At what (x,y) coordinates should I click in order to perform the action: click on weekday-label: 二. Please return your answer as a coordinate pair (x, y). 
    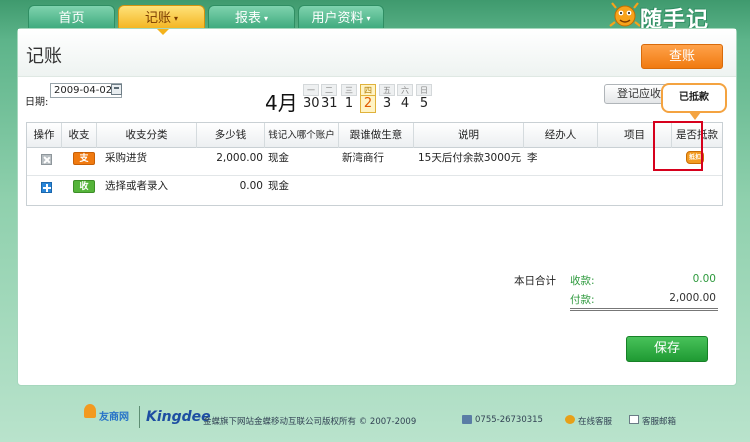
    Looking at the image, I should click on (329, 90).